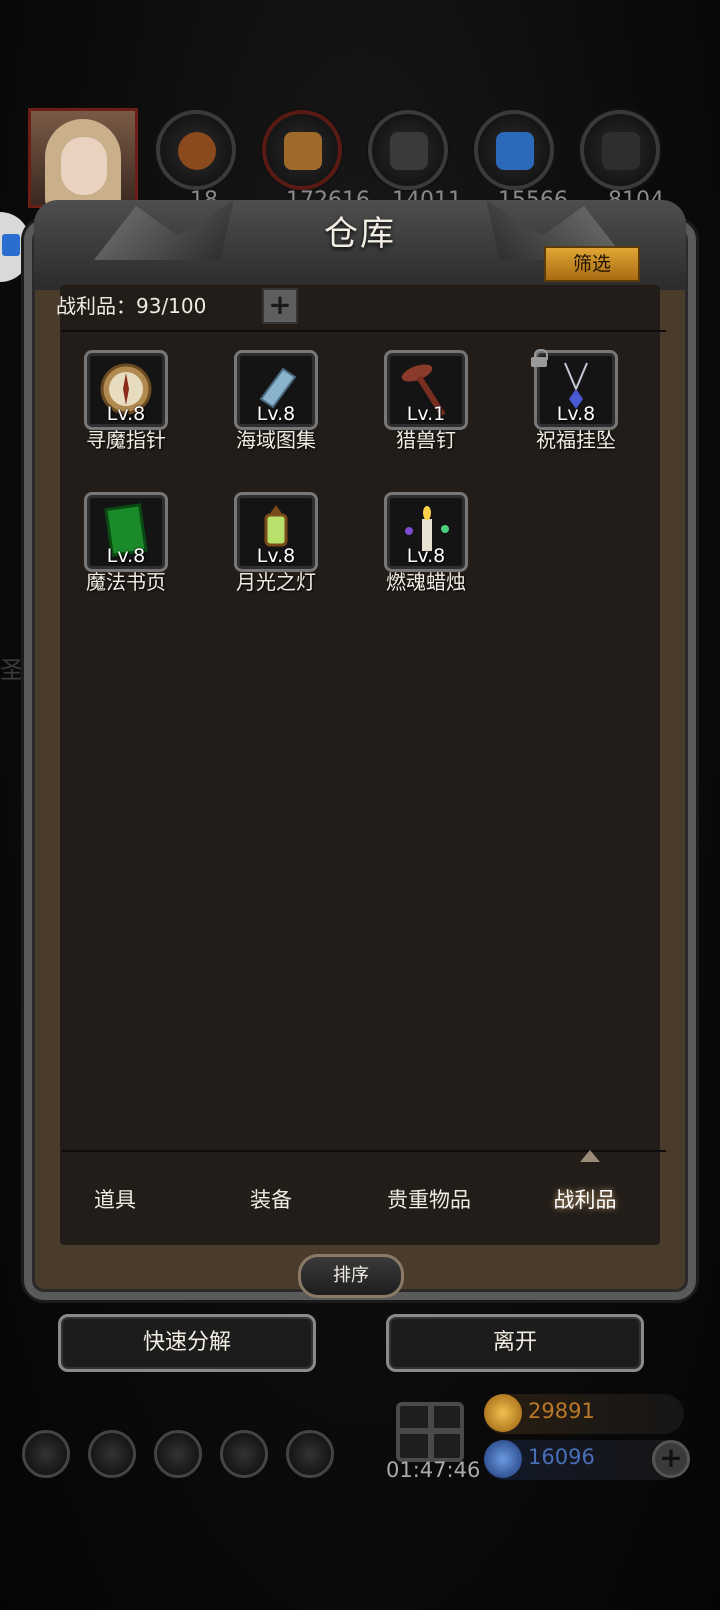  I want to click on hud-star-icon, so click(112, 1454).